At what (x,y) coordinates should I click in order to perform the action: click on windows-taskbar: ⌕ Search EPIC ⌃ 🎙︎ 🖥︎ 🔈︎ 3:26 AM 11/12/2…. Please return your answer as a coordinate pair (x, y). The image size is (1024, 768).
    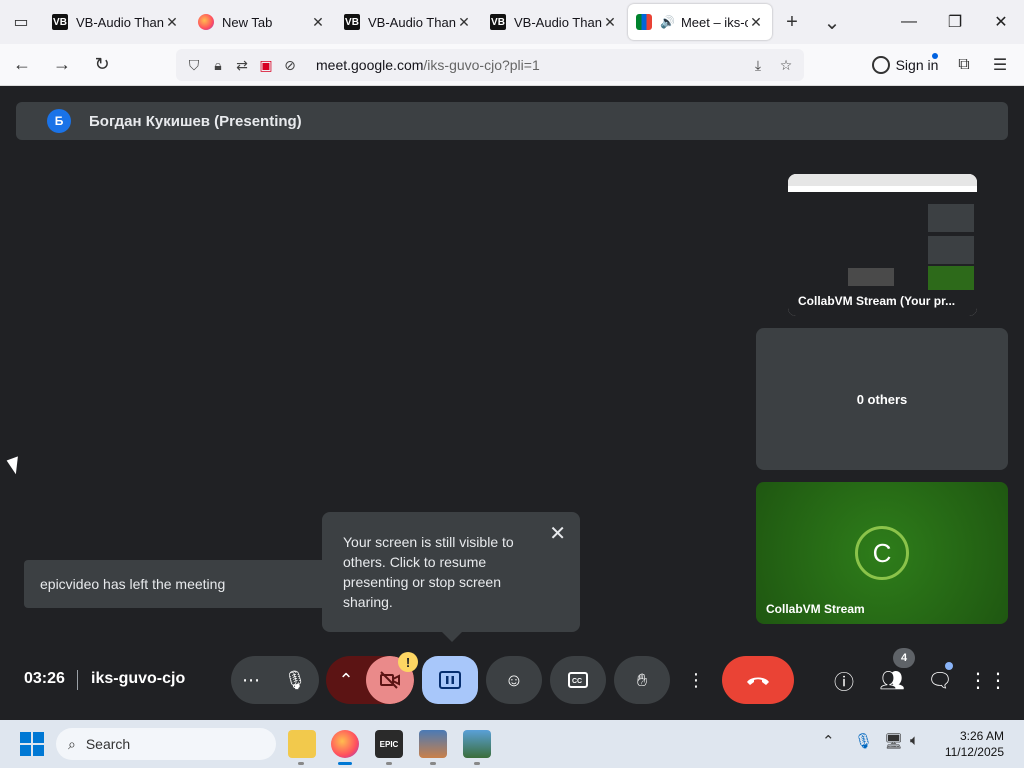
    Looking at the image, I should click on (512, 744).